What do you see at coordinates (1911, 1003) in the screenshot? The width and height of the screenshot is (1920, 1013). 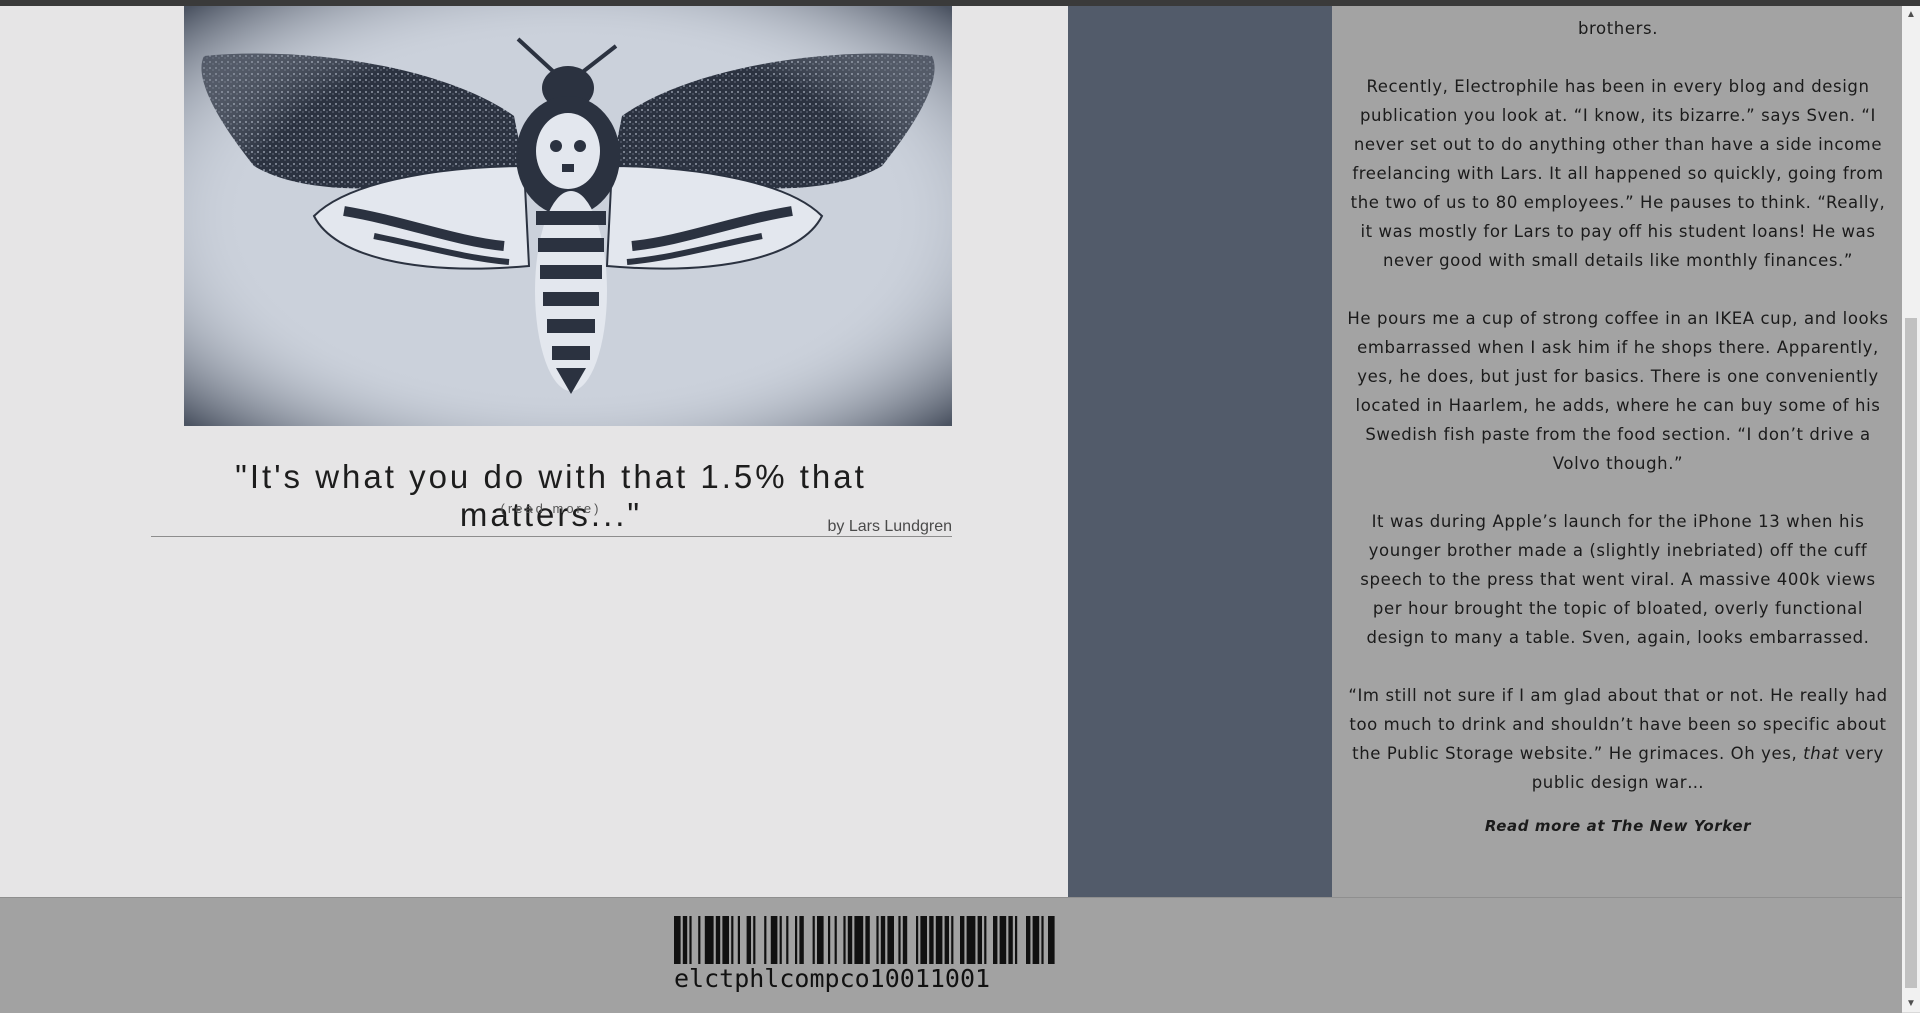 I see `scroll-down-arrow-icon: ▼` at bounding box center [1911, 1003].